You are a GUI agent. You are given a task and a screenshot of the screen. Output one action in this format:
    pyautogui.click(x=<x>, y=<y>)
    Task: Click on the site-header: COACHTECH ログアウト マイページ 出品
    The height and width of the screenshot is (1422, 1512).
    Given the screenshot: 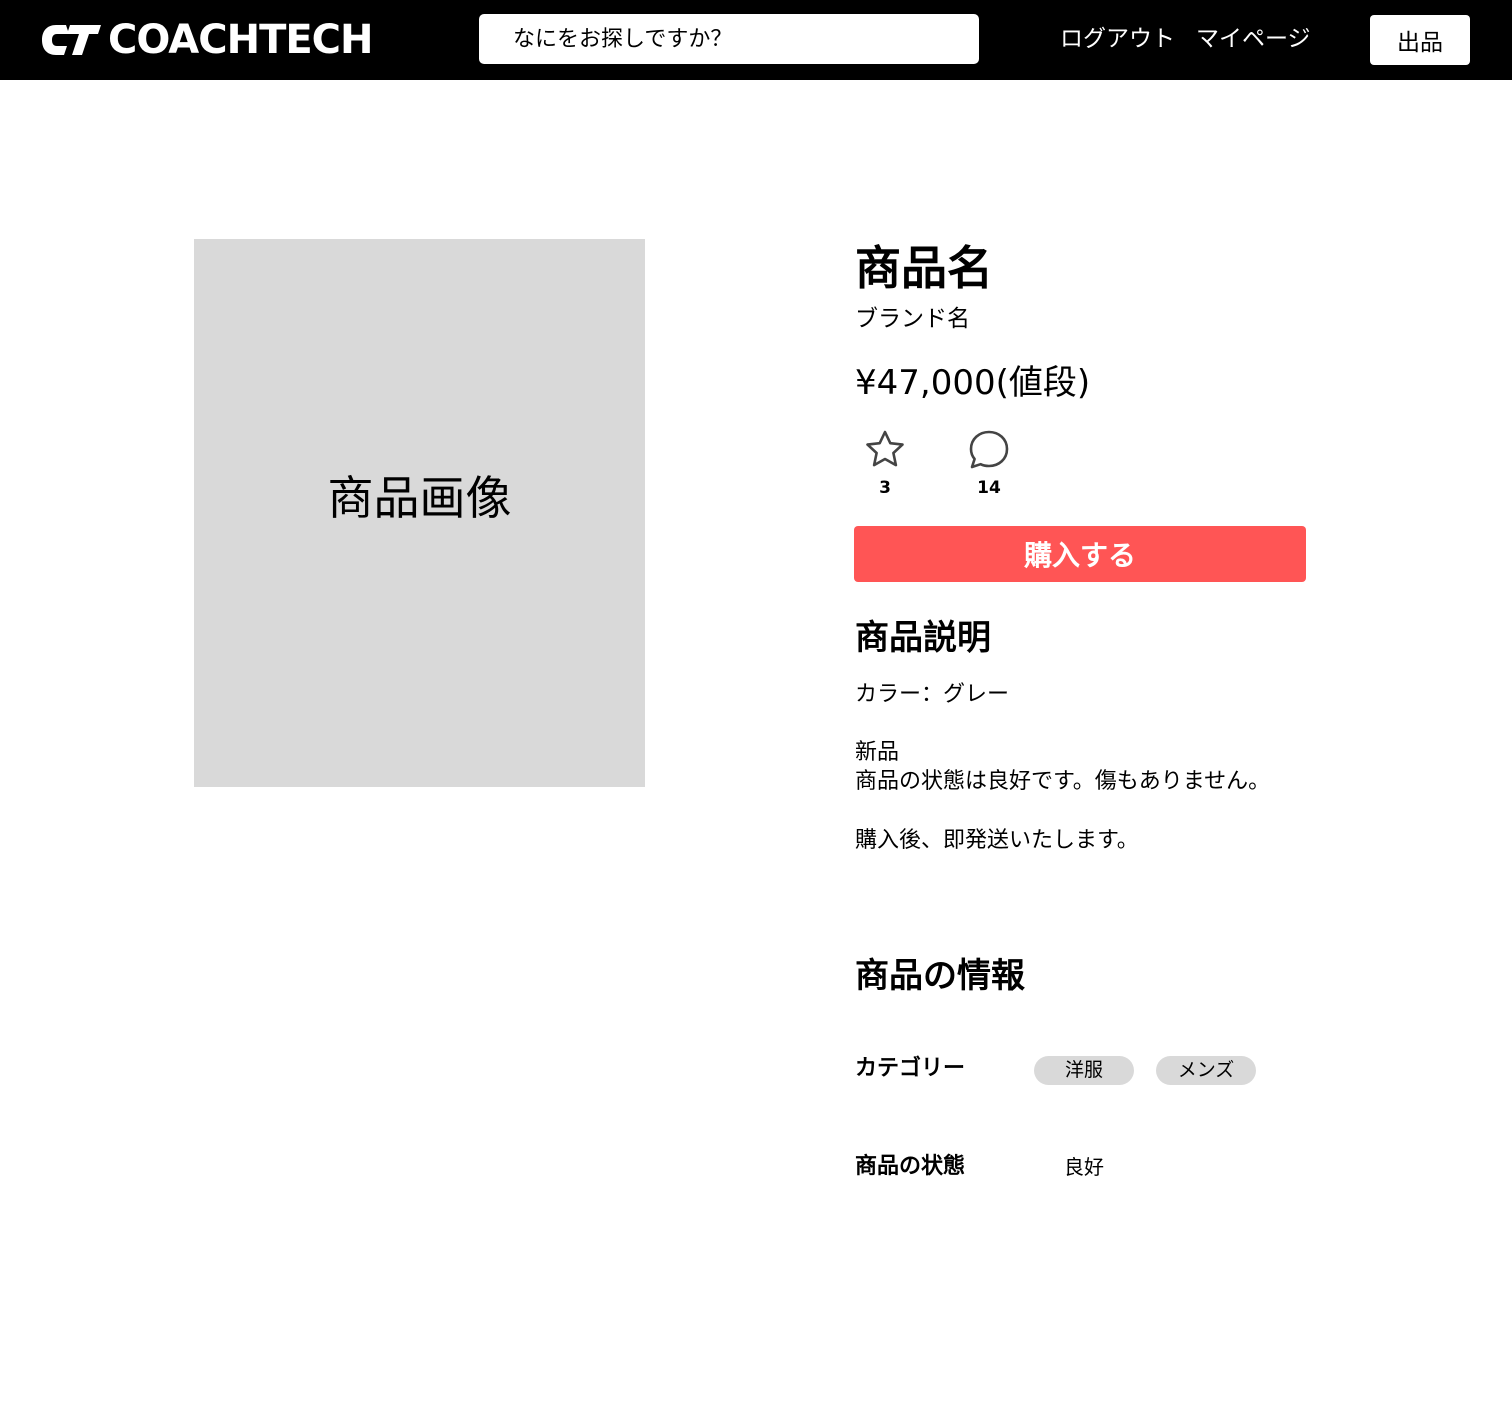 What is the action you would take?
    pyautogui.click(x=756, y=40)
    